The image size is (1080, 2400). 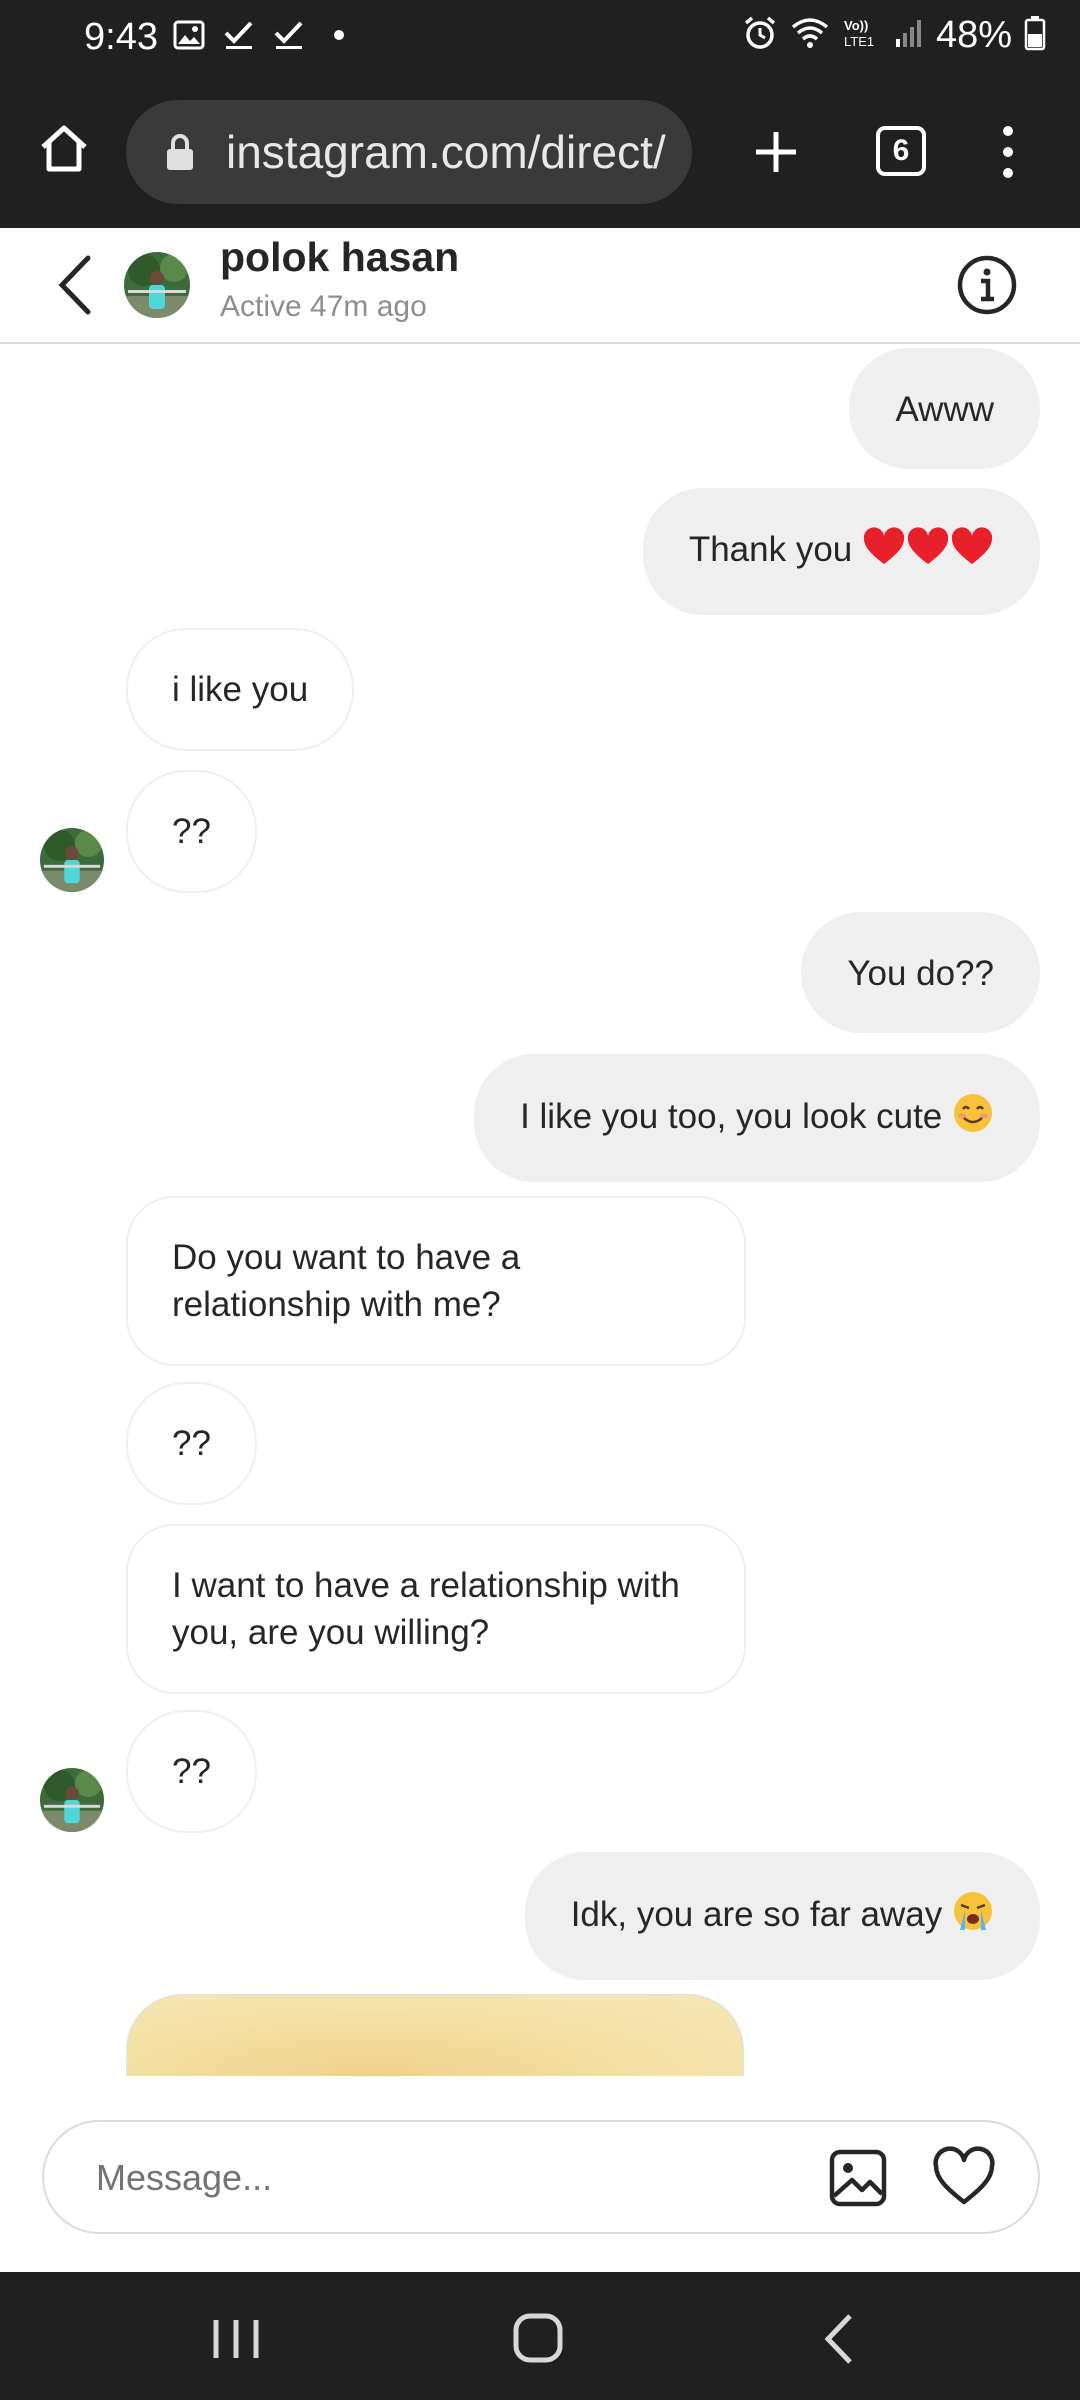 What do you see at coordinates (841, 551) in the screenshot?
I see `message-outgoing: Thank you` at bounding box center [841, 551].